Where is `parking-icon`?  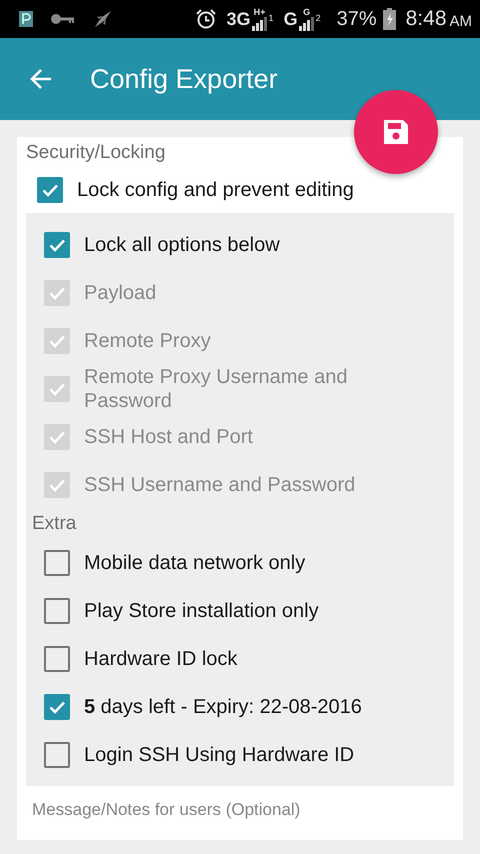
parking-icon is located at coordinates (26, 19).